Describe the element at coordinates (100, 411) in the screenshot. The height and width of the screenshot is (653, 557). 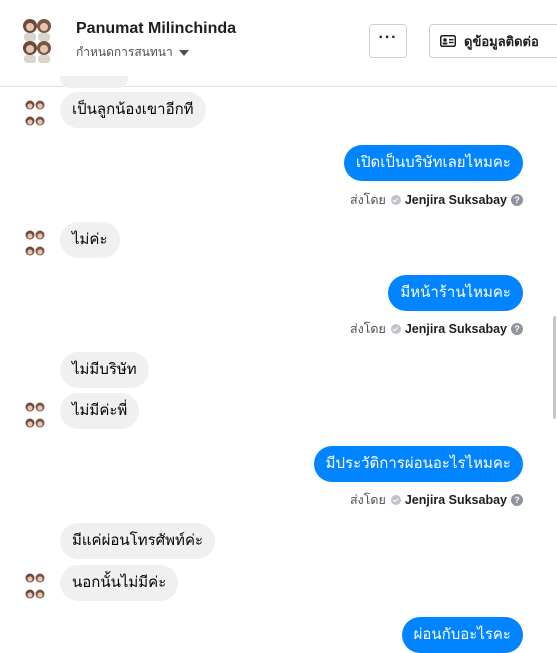
I see `incoming-message: ไม่มีค่ะพี่` at that location.